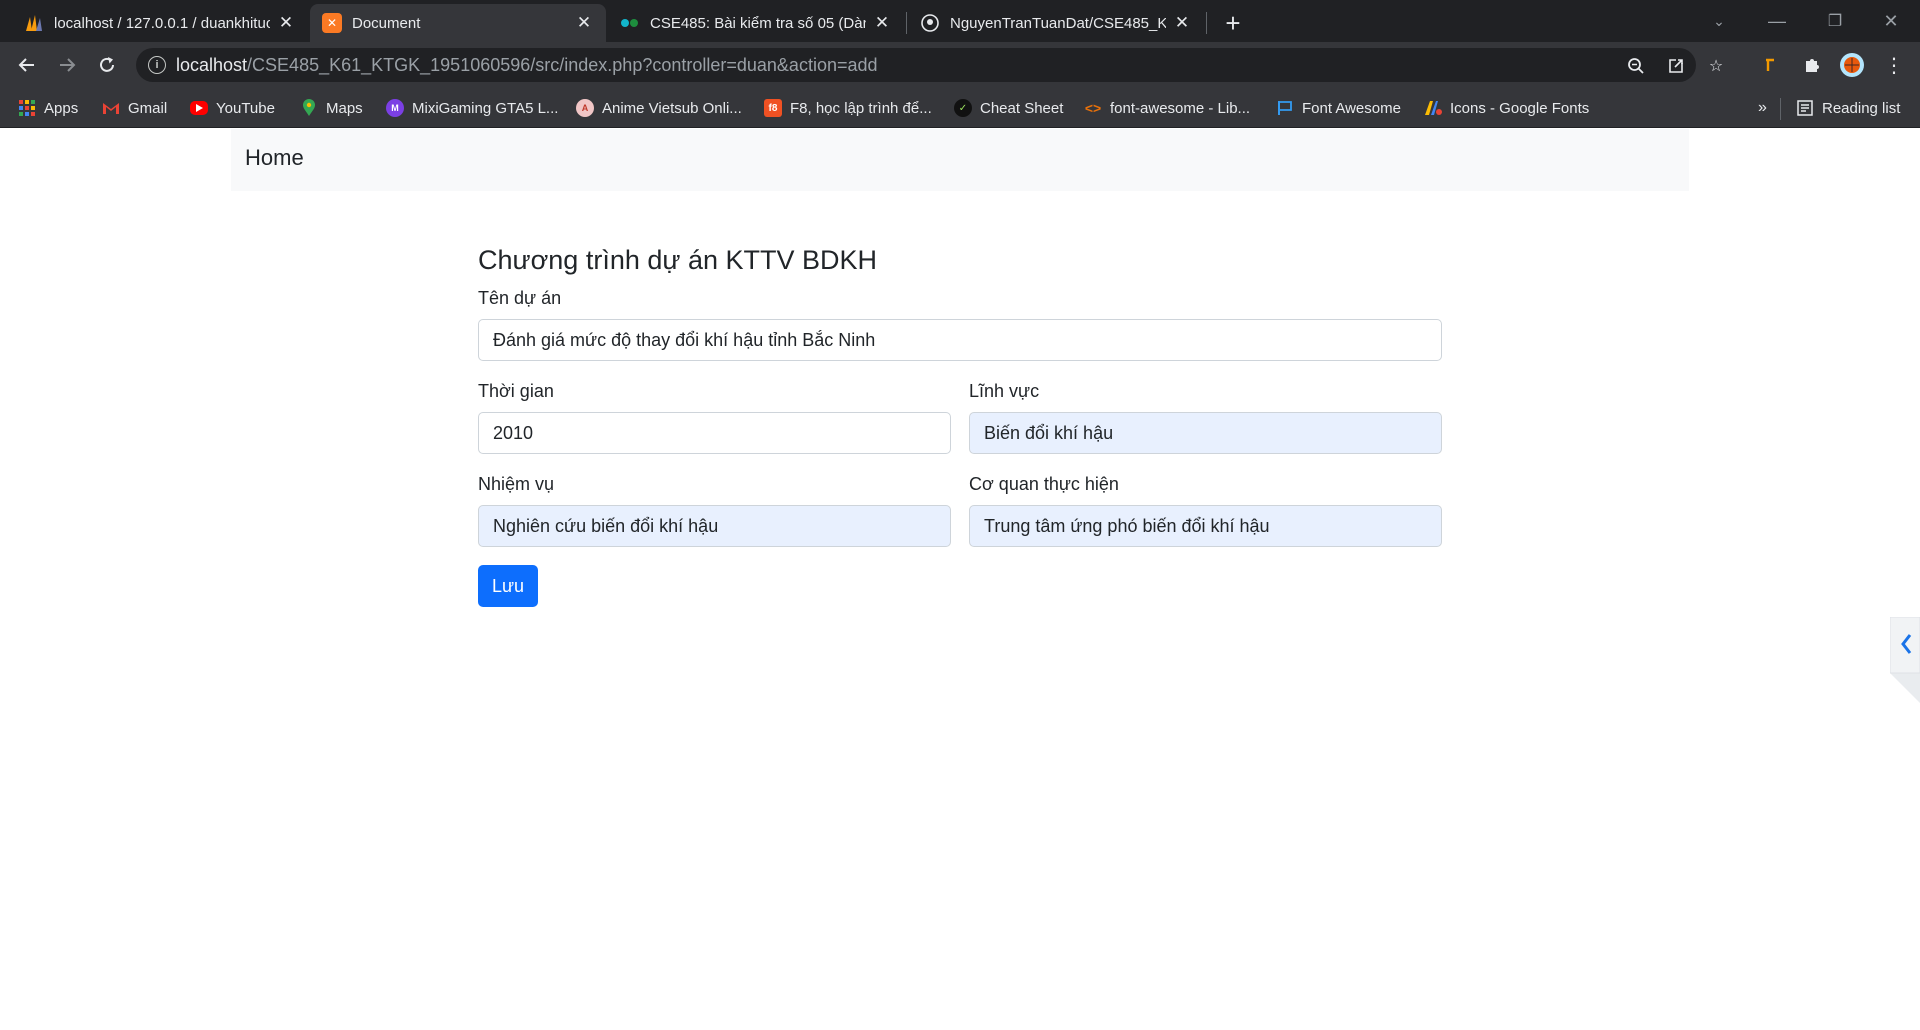 Image resolution: width=1920 pixels, height=1030 pixels. What do you see at coordinates (107, 65) in the screenshot?
I see `reload-button` at bounding box center [107, 65].